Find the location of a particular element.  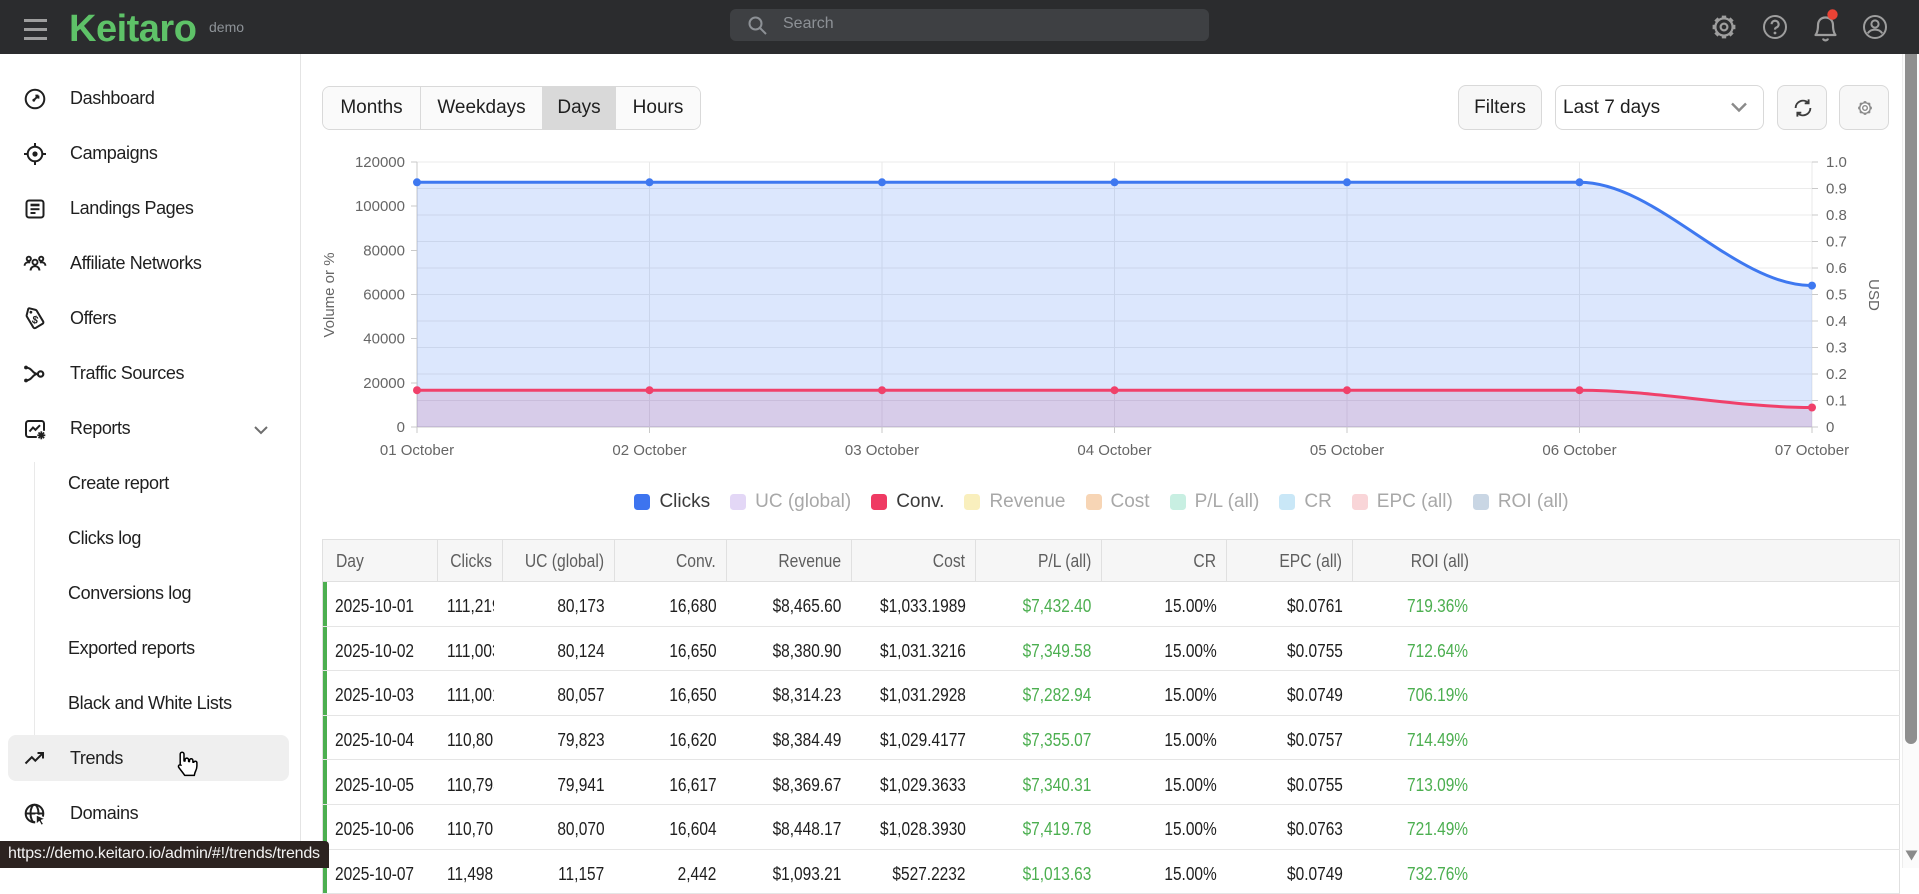

svg-text: 02 October is located at coordinates (649, 450).